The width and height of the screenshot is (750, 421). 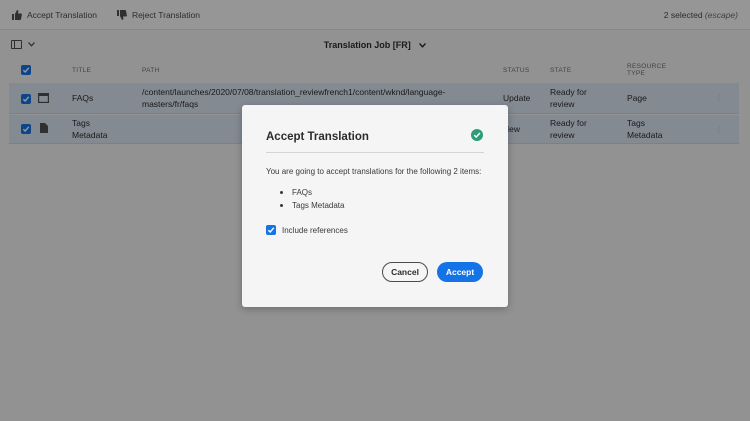 I want to click on dialog-item-list: FAQs Tags Metadata, so click(x=312, y=199).